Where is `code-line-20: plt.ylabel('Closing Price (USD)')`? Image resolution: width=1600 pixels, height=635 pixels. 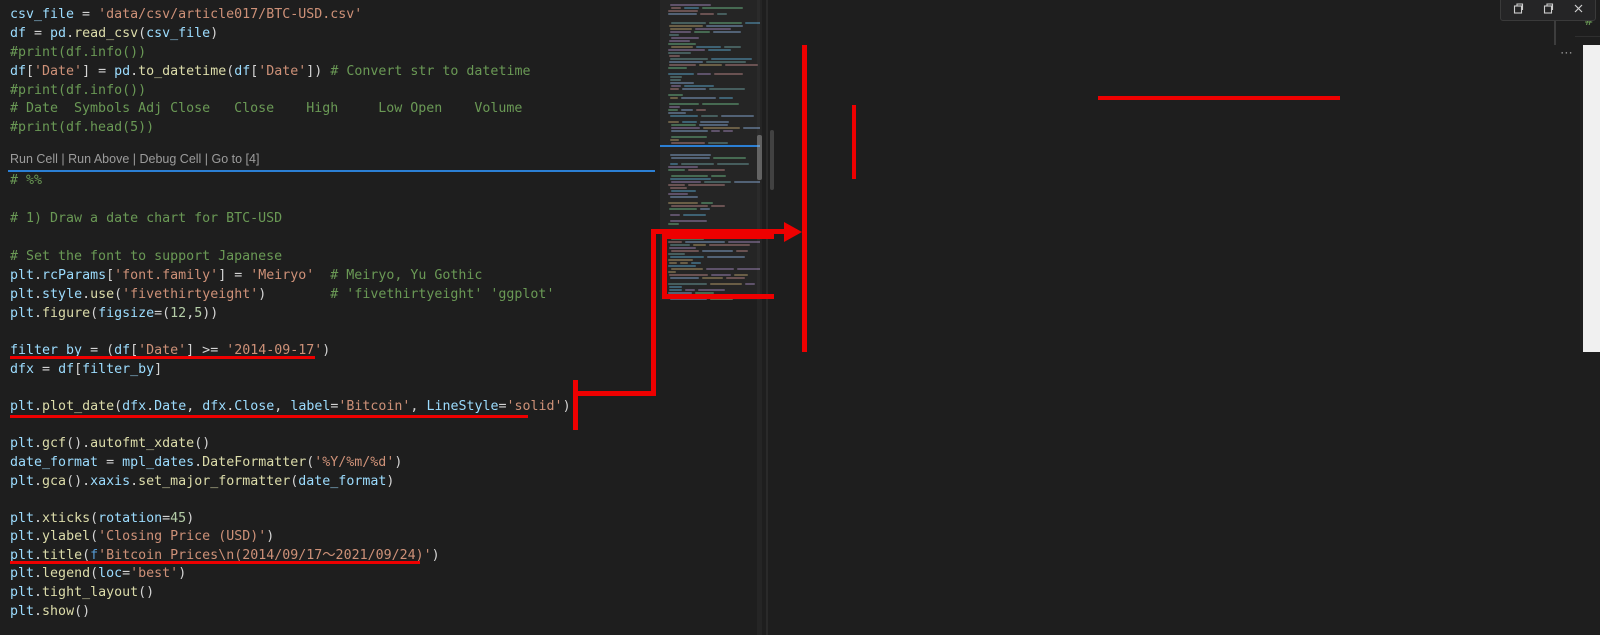 code-line-20: plt.ylabel('Closing Price (USD)') is located at coordinates (142, 537).